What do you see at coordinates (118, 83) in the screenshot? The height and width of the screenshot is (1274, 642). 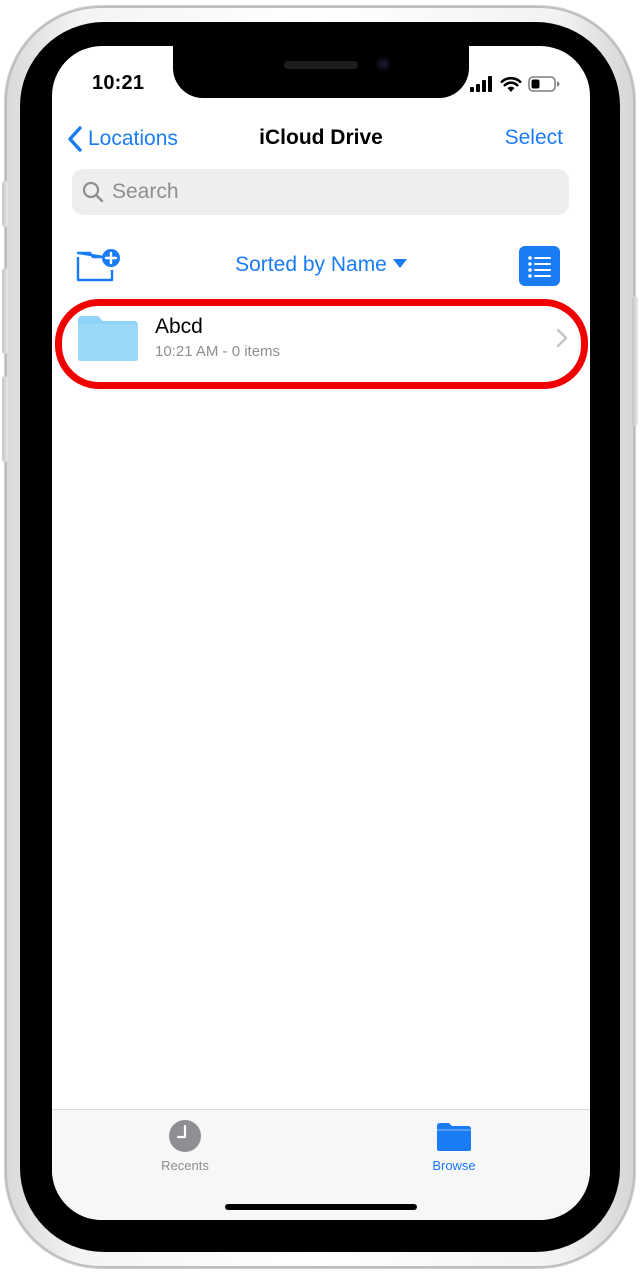 I see `status-time: 10:21` at bounding box center [118, 83].